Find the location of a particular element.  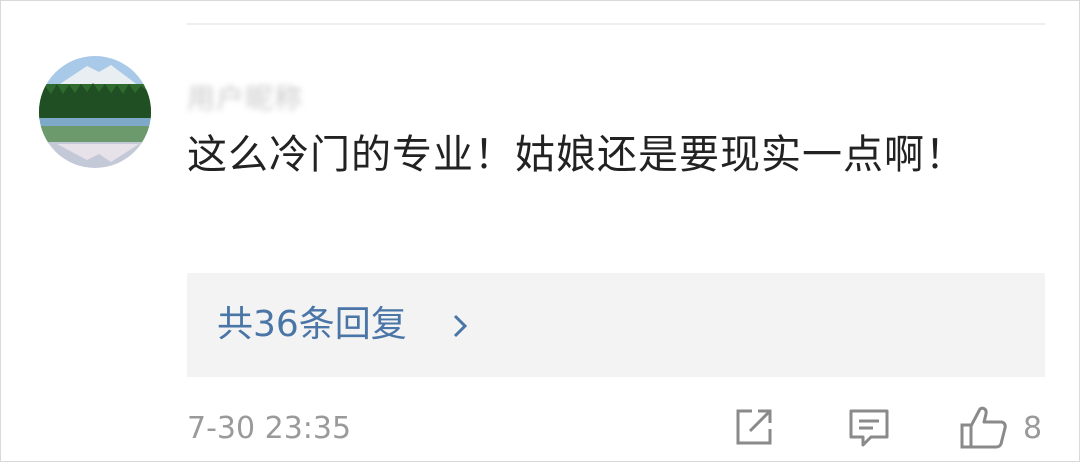

like-button is located at coordinates (984, 430).